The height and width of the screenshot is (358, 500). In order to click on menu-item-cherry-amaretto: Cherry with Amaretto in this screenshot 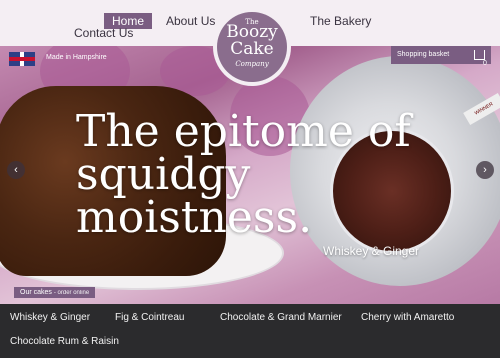, I will do `click(407, 317)`.